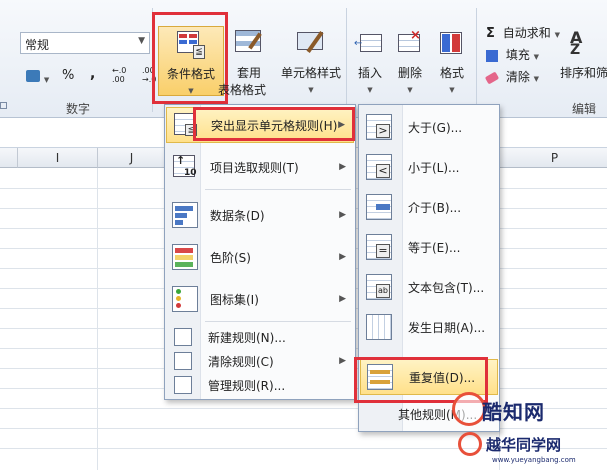 This screenshot has height=470, width=607. I want to click on sigma-icon: Σ, so click(490, 33).